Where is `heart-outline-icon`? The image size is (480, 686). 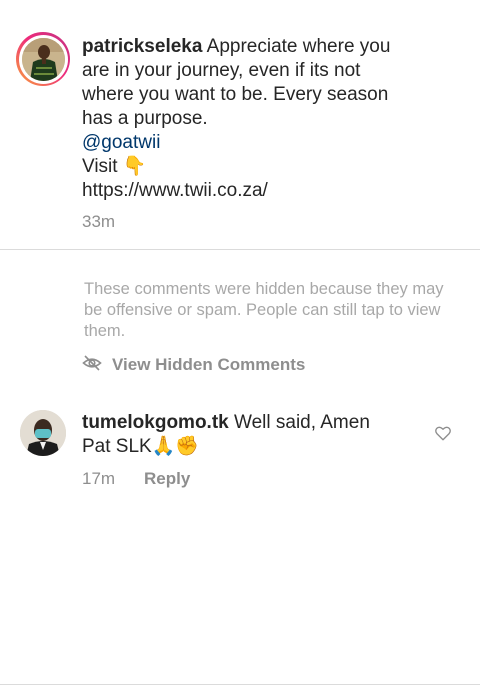
heart-outline-icon is located at coordinates (443, 433).